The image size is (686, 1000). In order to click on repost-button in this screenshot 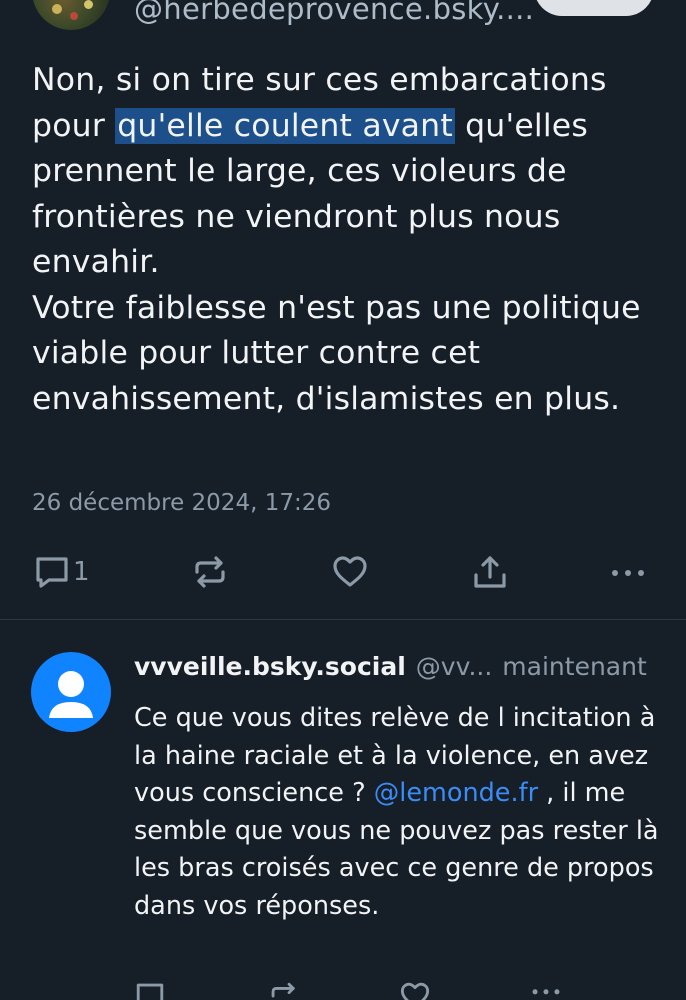, I will do `click(210, 572)`.